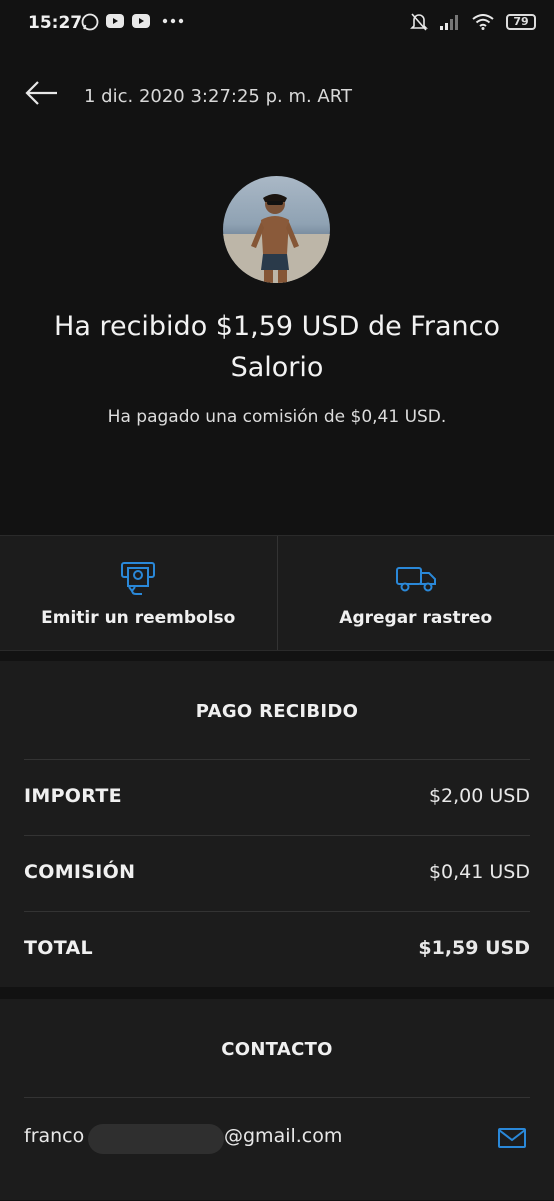  I want to click on avatar, so click(276, 229).